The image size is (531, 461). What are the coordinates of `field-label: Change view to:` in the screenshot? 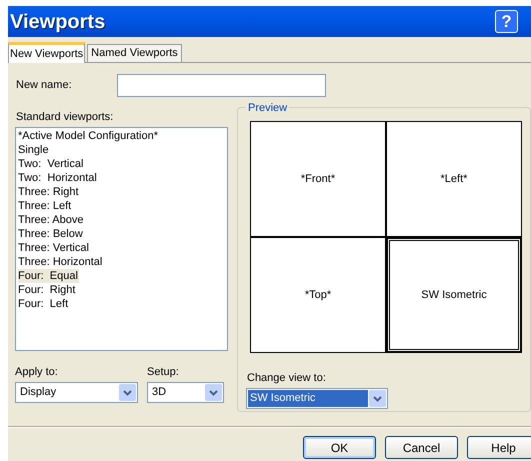 It's located at (287, 377).